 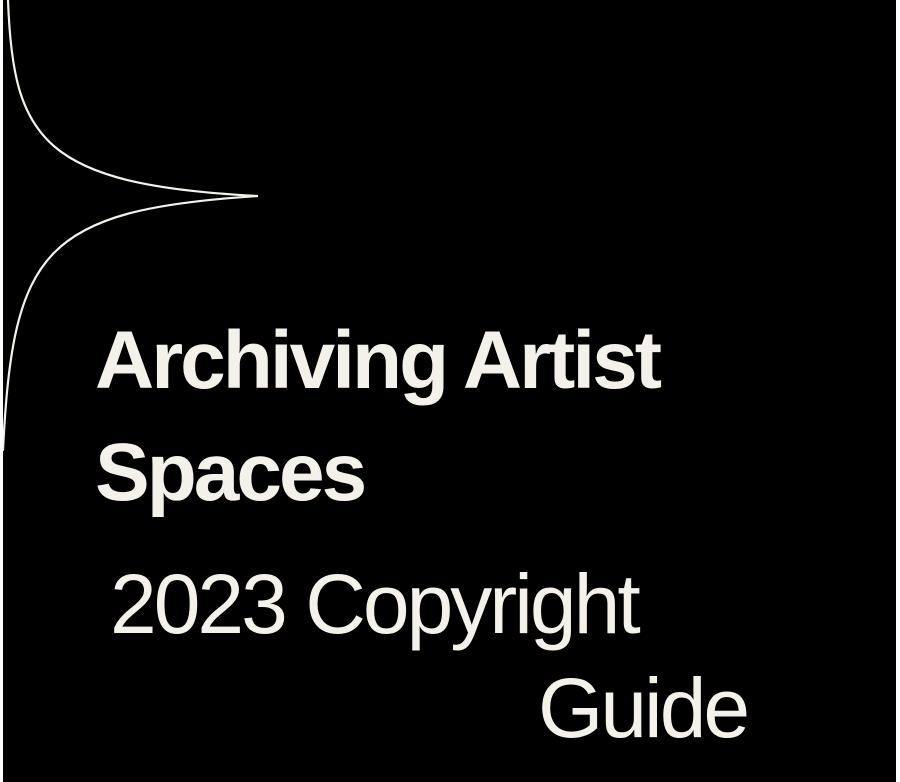 What do you see at coordinates (375, 604) in the screenshot?
I see `cover-subtitle-line-1: 2023 Copyright` at bounding box center [375, 604].